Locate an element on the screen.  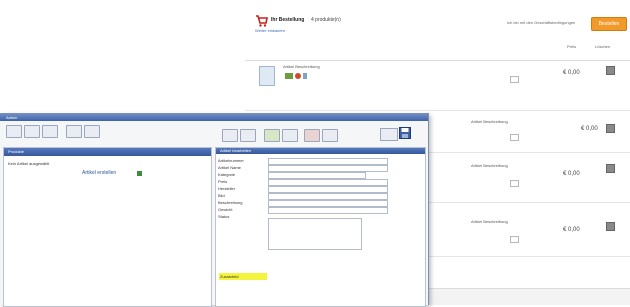
terms-text: Ich bin mit den Geschäftsbedingungen is located at coordinates (541, 22).